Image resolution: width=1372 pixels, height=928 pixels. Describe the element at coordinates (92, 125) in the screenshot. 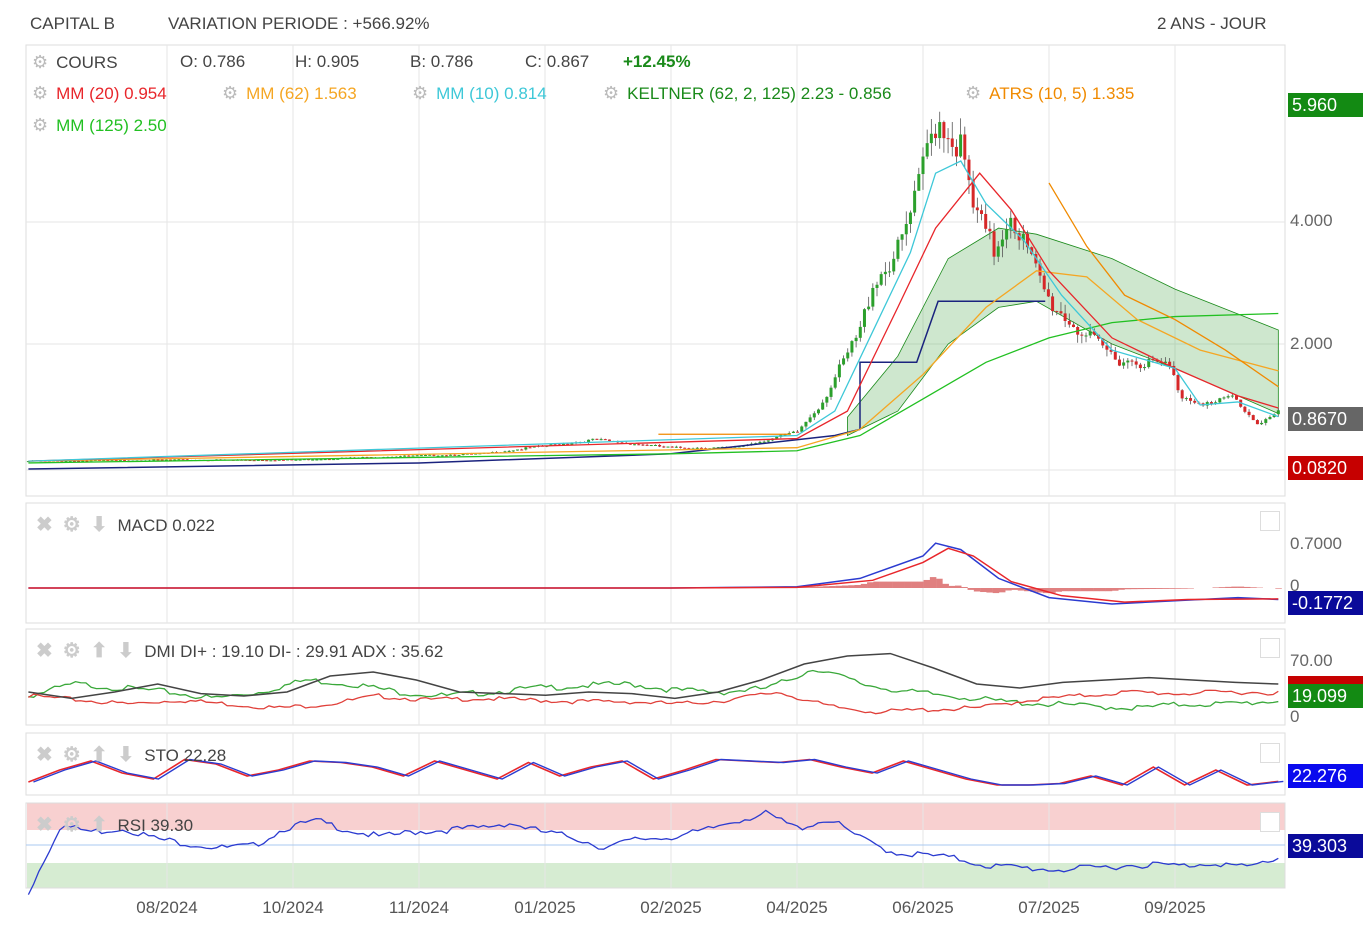

I see `mm125-label: MM (125)` at that location.